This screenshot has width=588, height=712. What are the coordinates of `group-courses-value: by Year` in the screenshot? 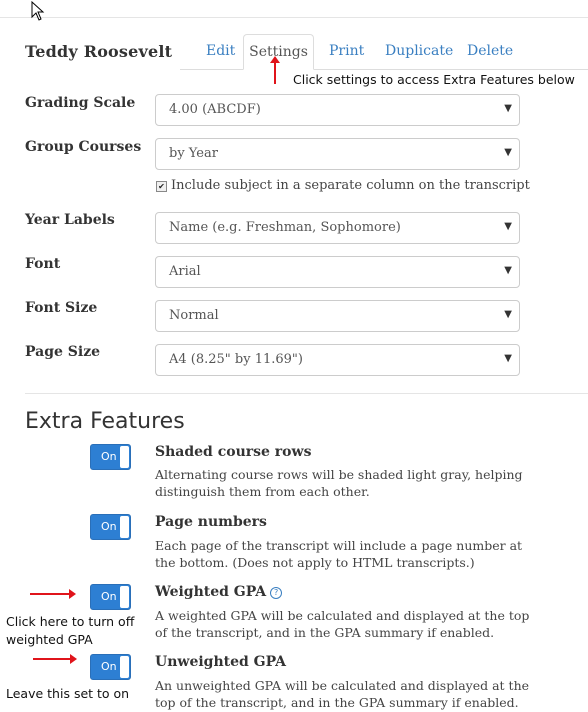 It's located at (193, 153).